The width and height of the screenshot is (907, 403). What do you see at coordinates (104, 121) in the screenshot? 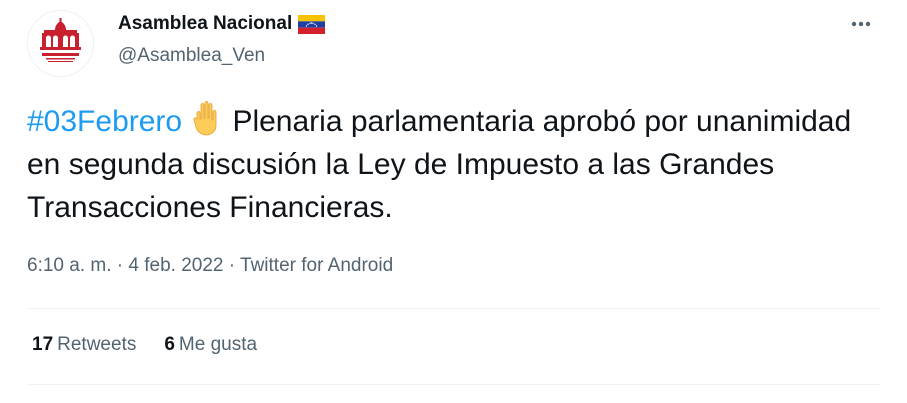
I see `hashtag-link: #03Febrero` at bounding box center [104, 121].